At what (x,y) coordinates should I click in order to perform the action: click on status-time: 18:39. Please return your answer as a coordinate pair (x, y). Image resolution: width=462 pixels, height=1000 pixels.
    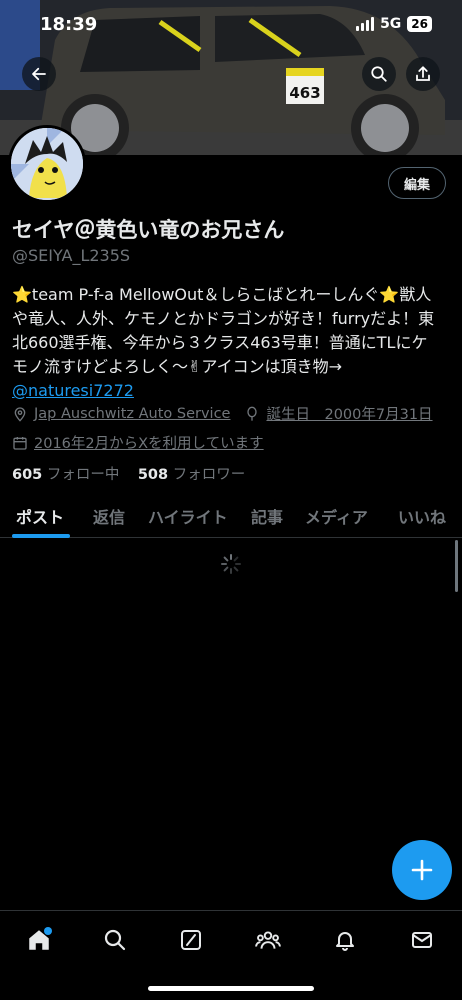
    Looking at the image, I should click on (69, 24).